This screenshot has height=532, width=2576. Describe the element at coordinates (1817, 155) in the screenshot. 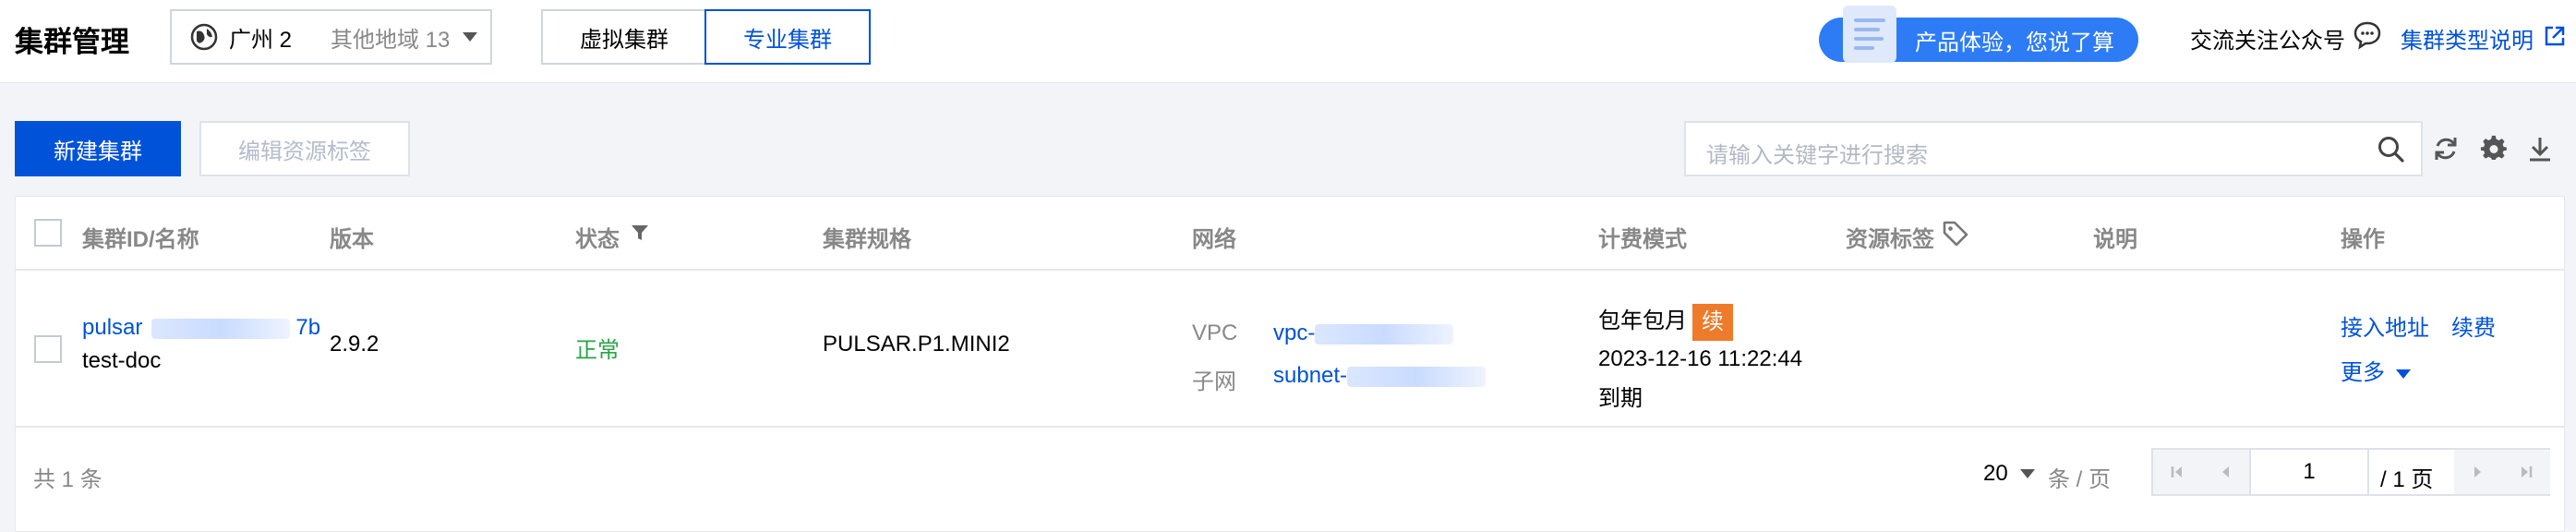

I see `search-placeholder: 请输入关键字进行搜索` at that location.